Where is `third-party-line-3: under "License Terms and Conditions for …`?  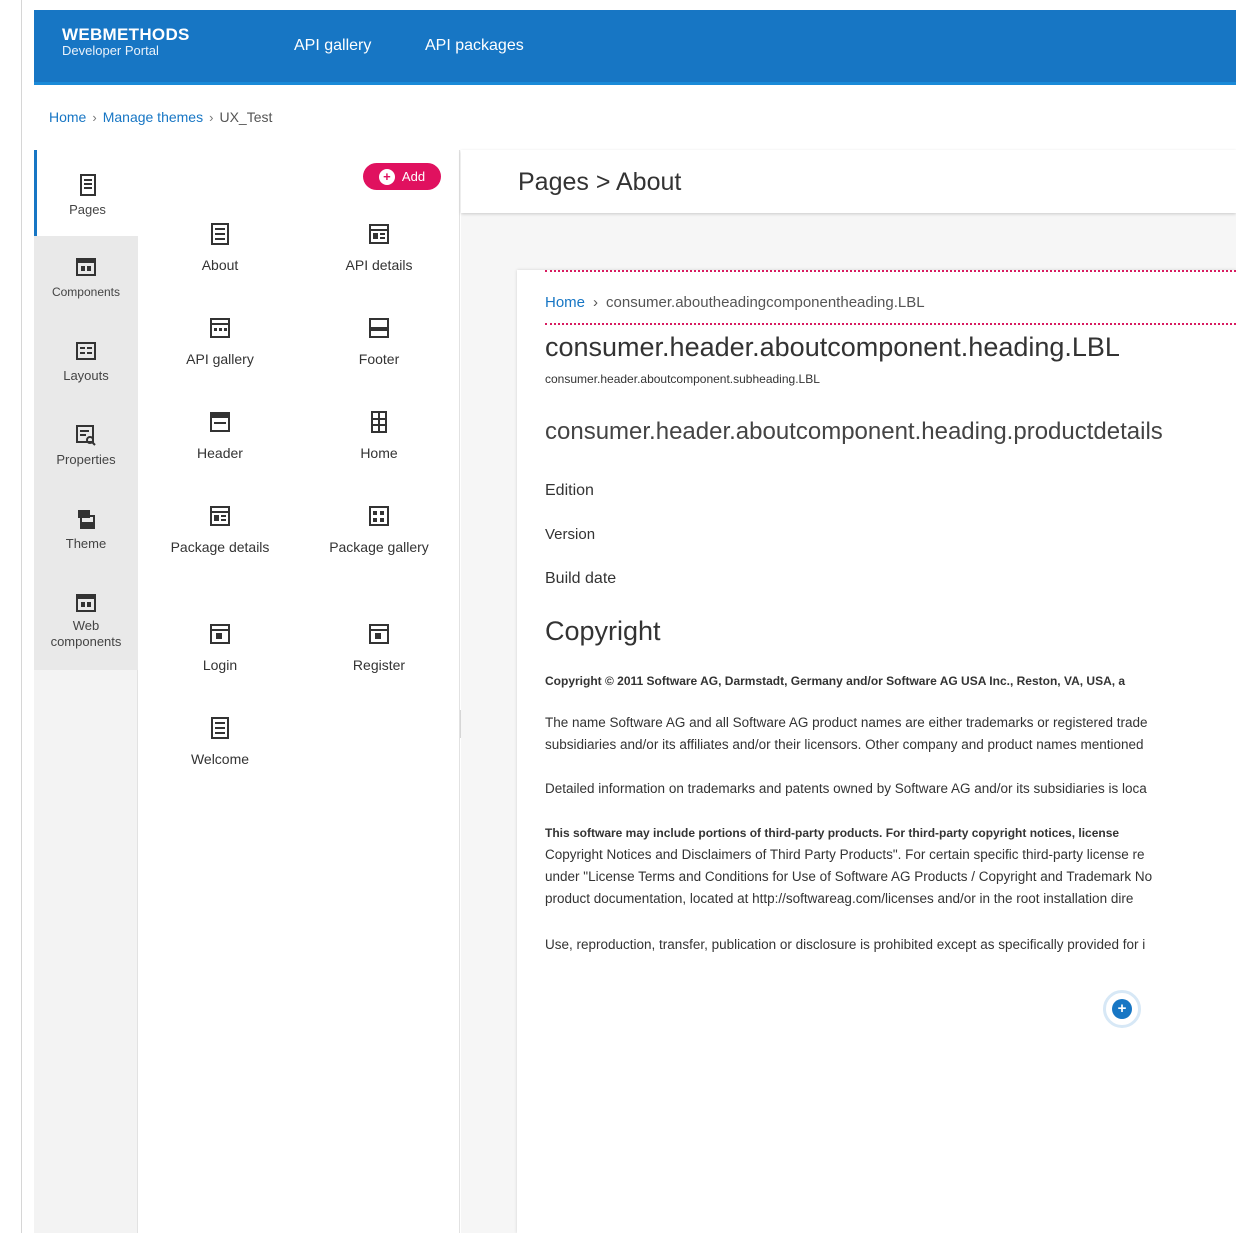 third-party-line-3: under "License Terms and Conditions for … is located at coordinates (849, 876).